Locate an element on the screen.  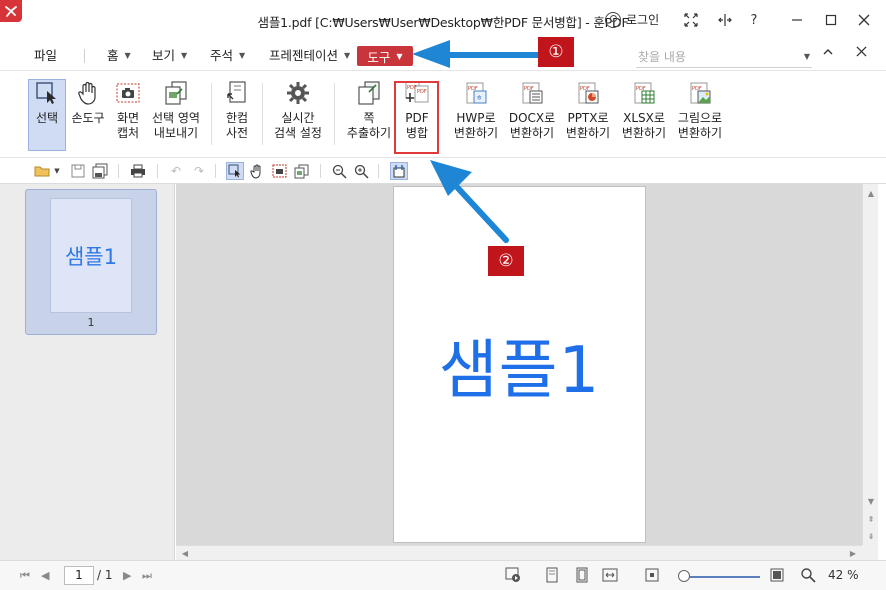
convert-pptx-button: PDF PPTX로 변환하기 is located at coordinates (588, 110).